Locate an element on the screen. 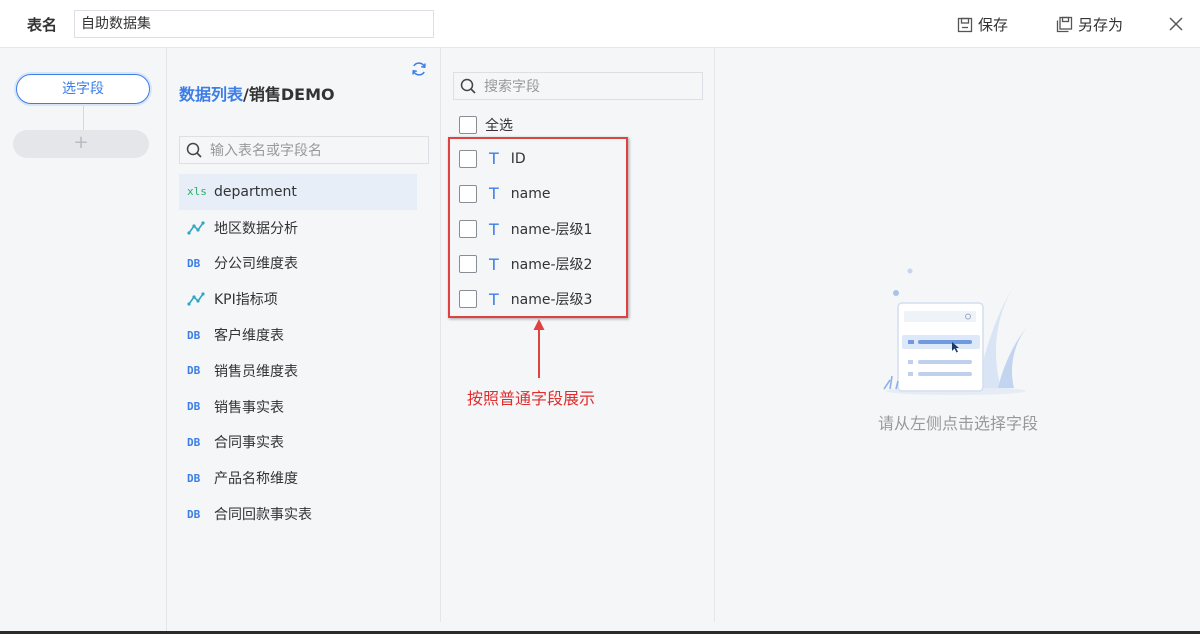 The height and width of the screenshot is (634, 1200). empty-state-message: 请从左侧点击选择字段 is located at coordinates (957, 423).